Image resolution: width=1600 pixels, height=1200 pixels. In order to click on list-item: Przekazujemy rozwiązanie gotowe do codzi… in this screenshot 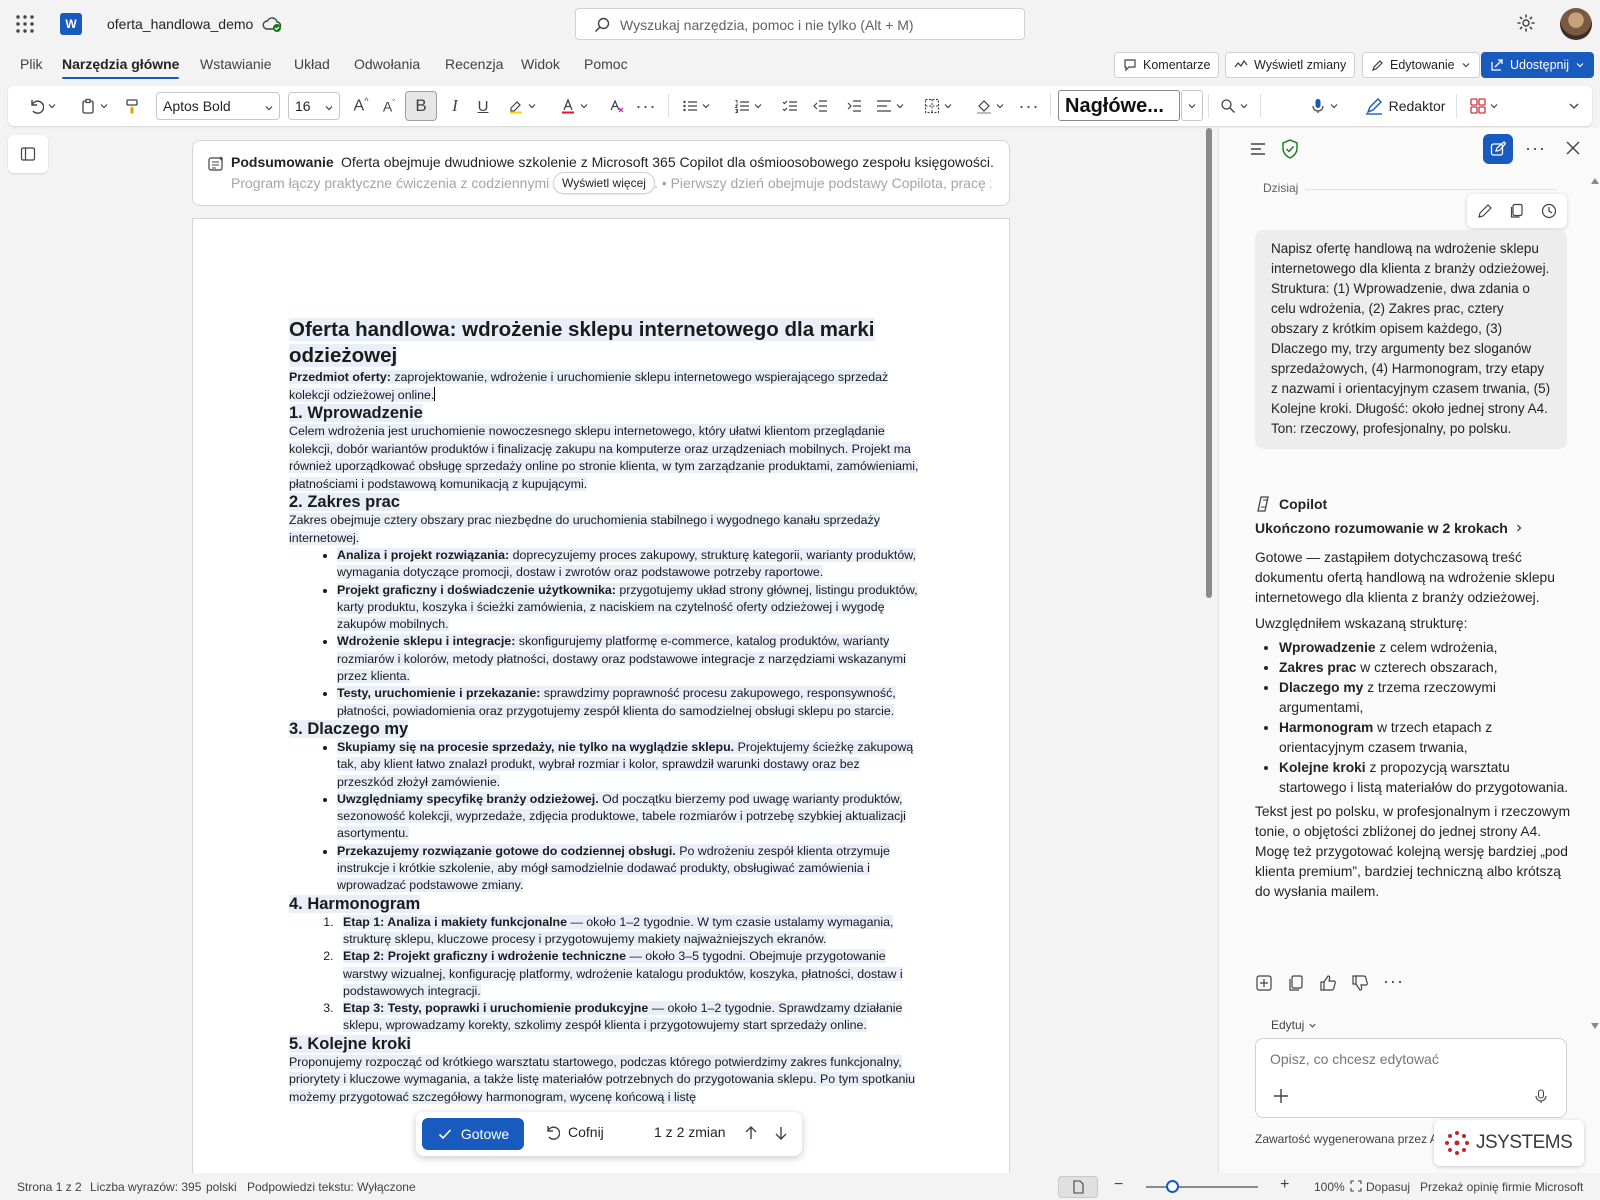, I will do `click(628, 869)`.